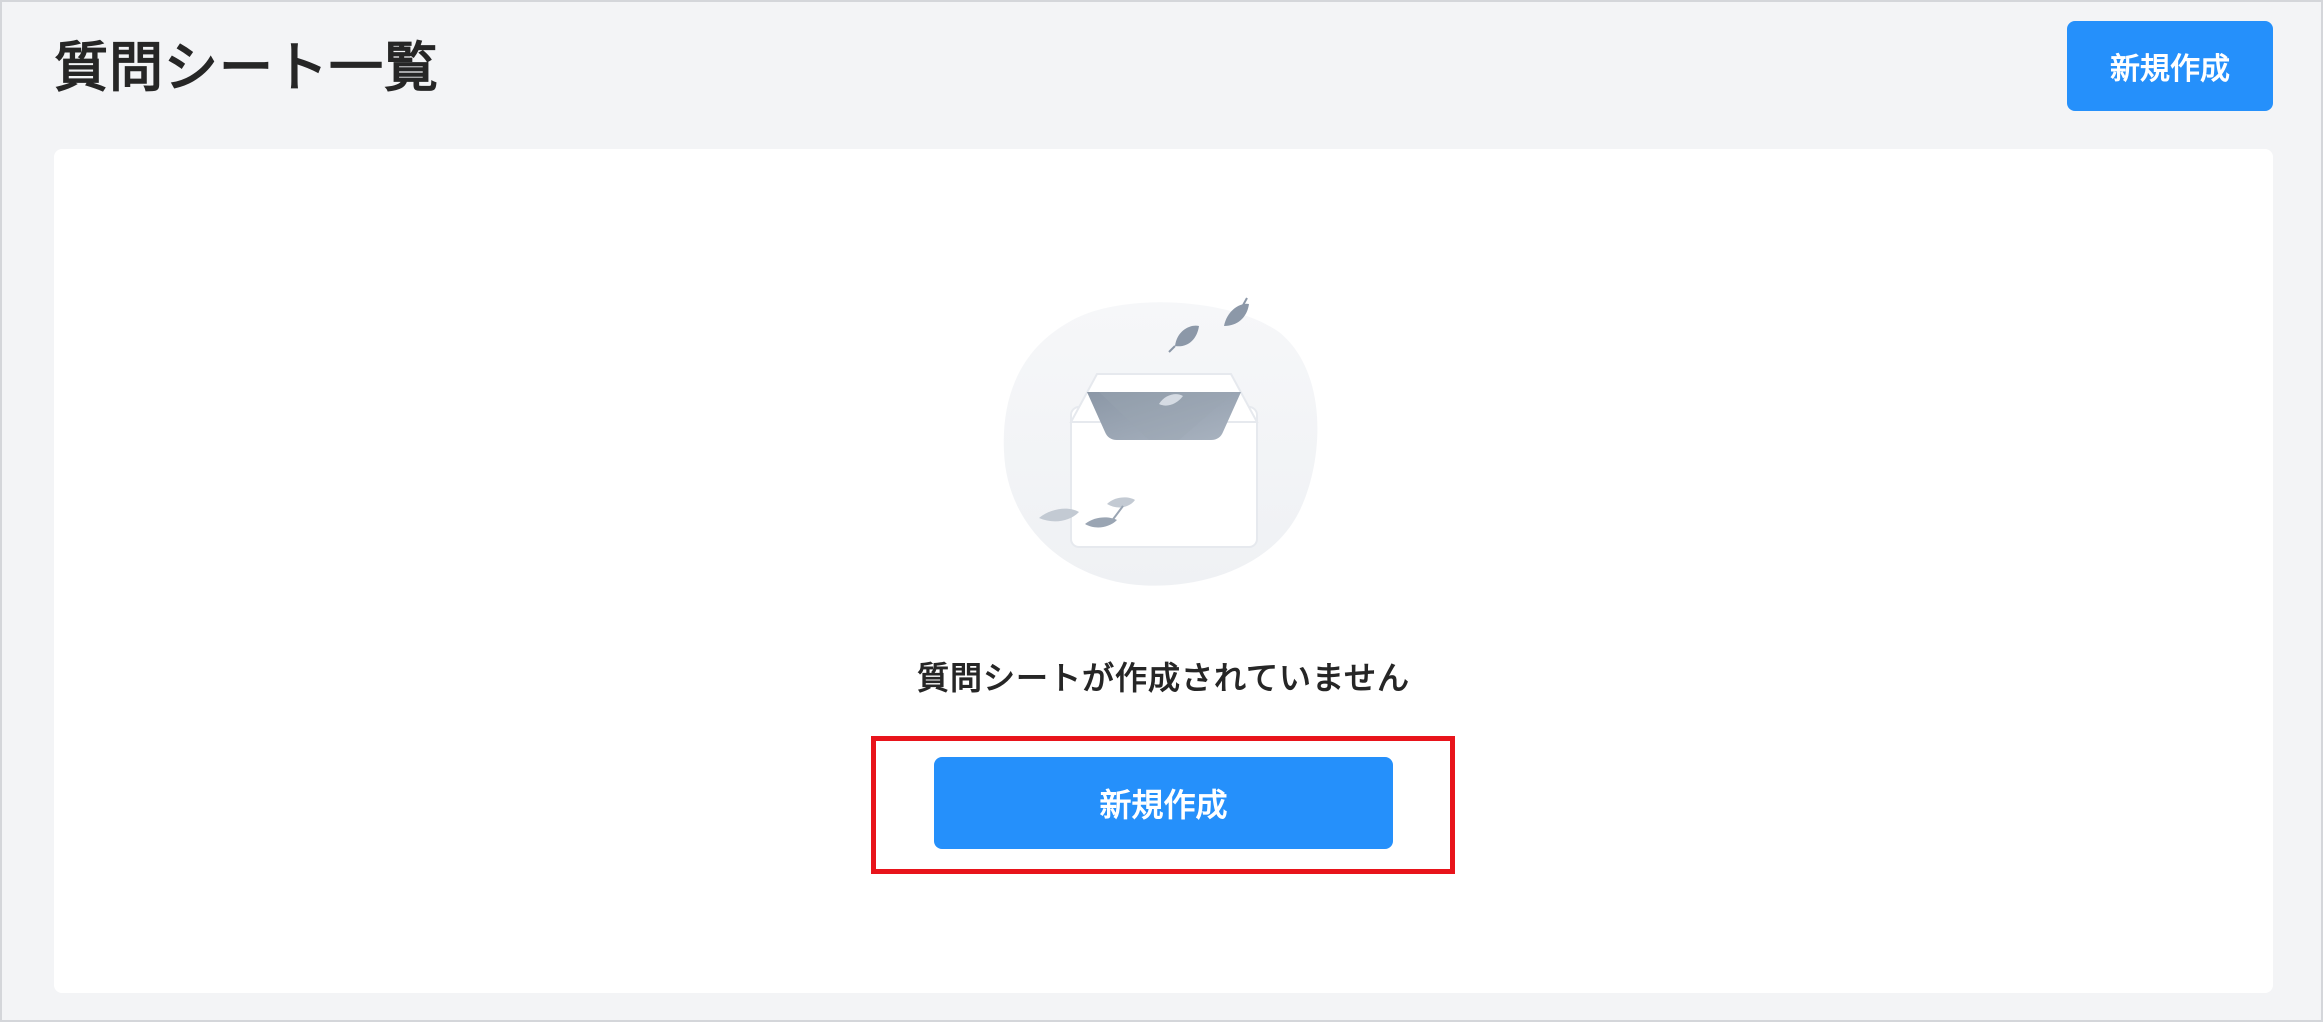 The width and height of the screenshot is (2323, 1022). What do you see at coordinates (246, 67) in the screenshot?
I see `page-title: 質問シート一覧` at bounding box center [246, 67].